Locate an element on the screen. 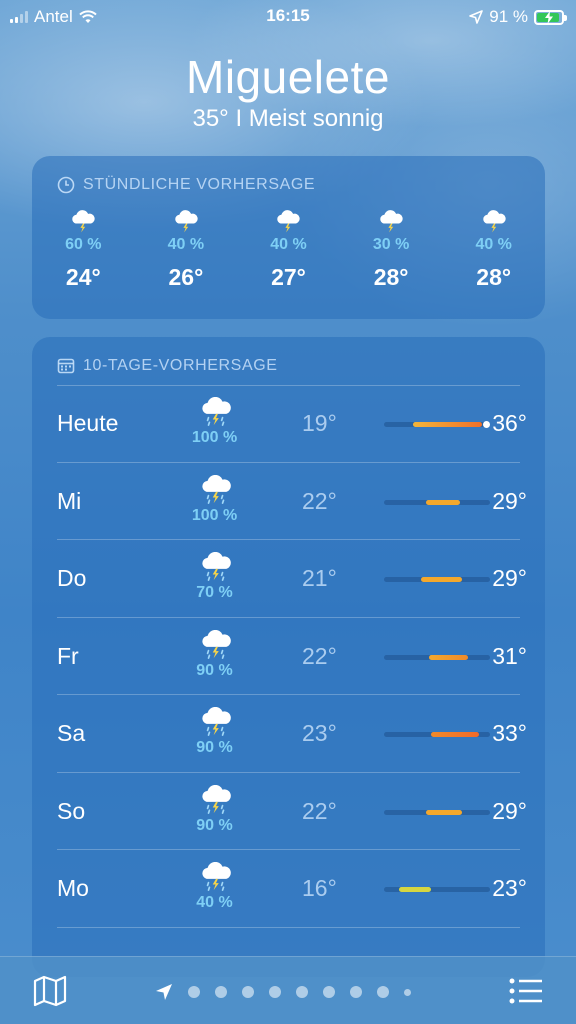  hourly-temperature: 28° is located at coordinates (391, 277).